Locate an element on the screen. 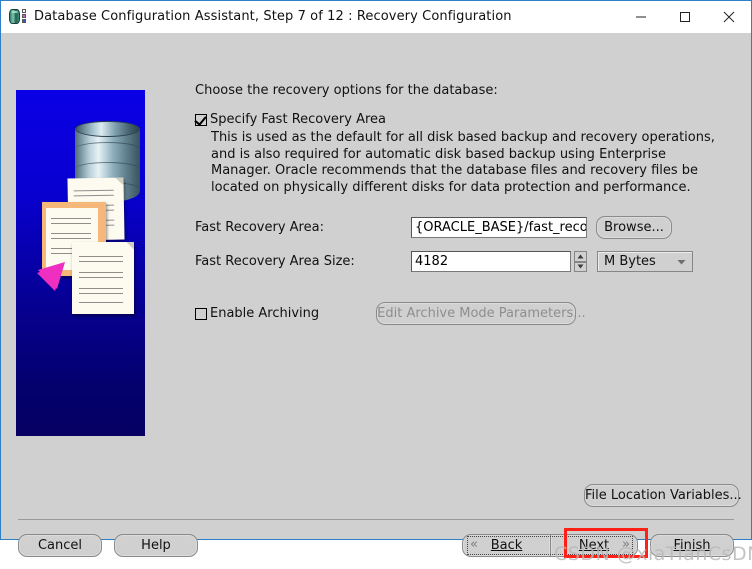 This screenshot has width=752, height=569. watermark: CSDN @xiaTianCsDM is located at coordinates (653, 554).